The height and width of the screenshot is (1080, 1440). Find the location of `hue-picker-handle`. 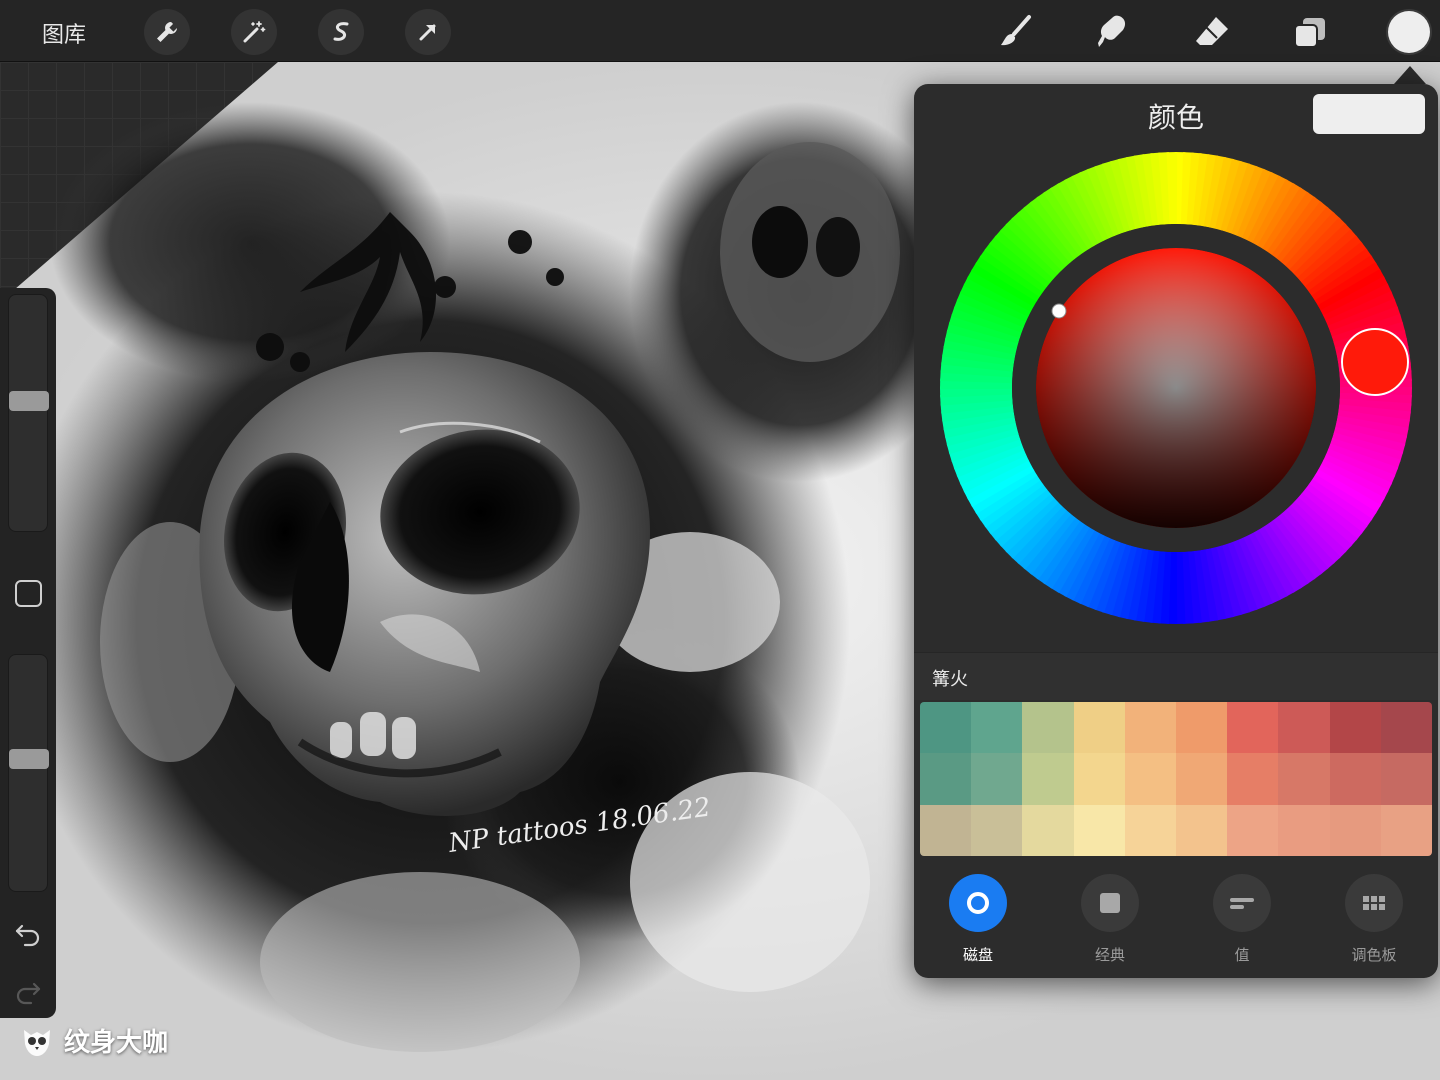

hue-picker-handle is located at coordinates (1375, 362).